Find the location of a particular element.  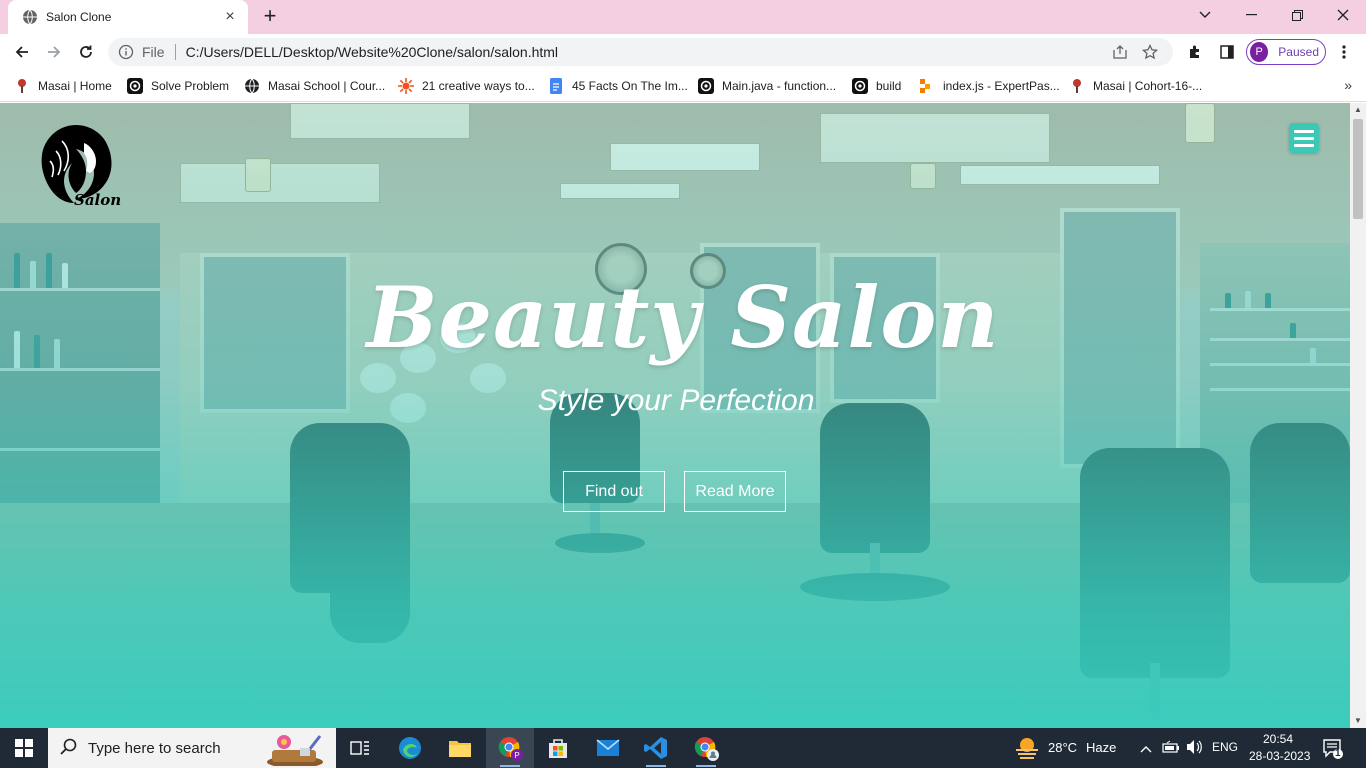

chrome-icon is located at coordinates (706, 748).